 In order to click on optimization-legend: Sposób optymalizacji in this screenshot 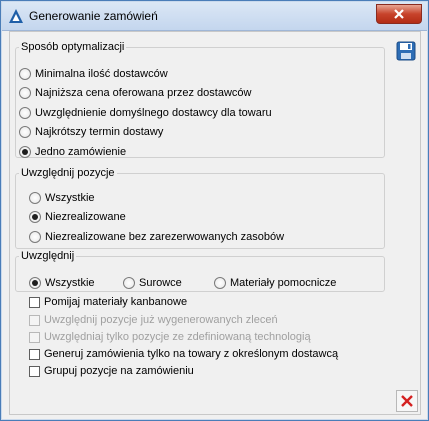, I will do `click(73, 47)`.